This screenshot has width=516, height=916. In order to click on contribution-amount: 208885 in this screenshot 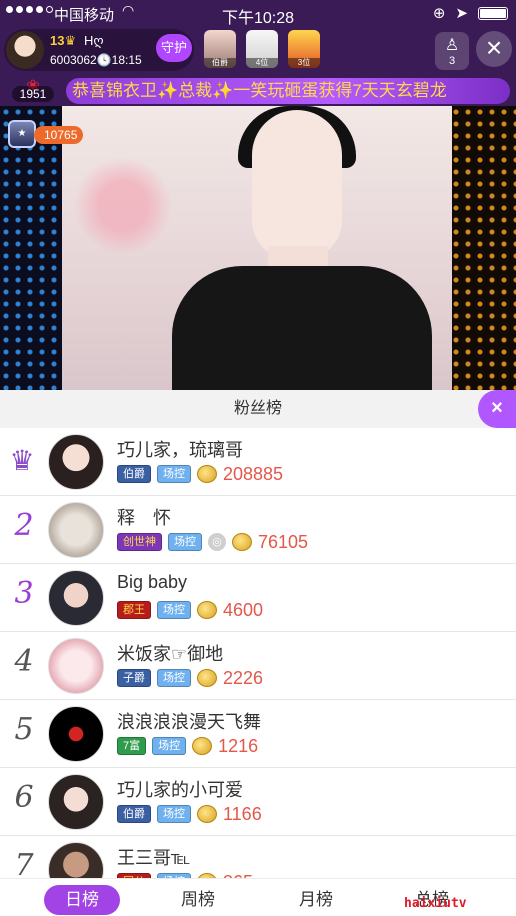, I will do `click(253, 473)`.